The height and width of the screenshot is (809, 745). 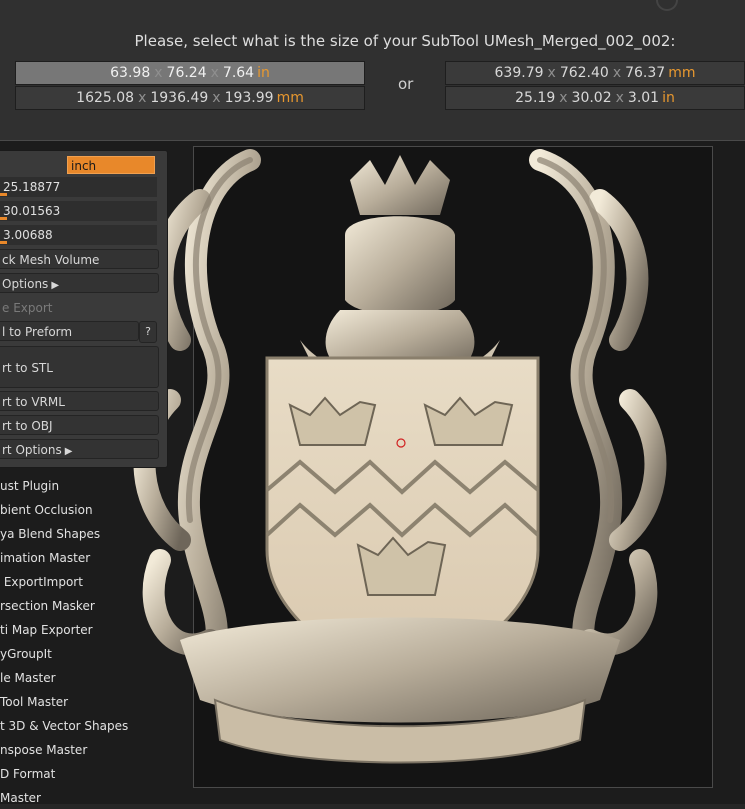 I want to click on option-in-small: 25.19 x 30.02 x 3.01 in, so click(x=595, y=98).